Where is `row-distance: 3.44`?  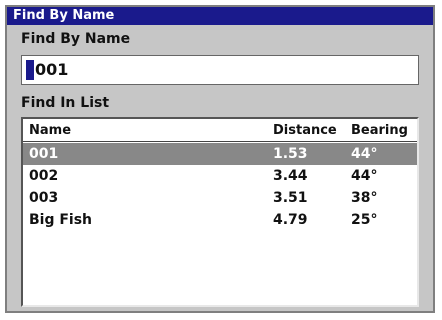
row-distance: 3.44 is located at coordinates (290, 176).